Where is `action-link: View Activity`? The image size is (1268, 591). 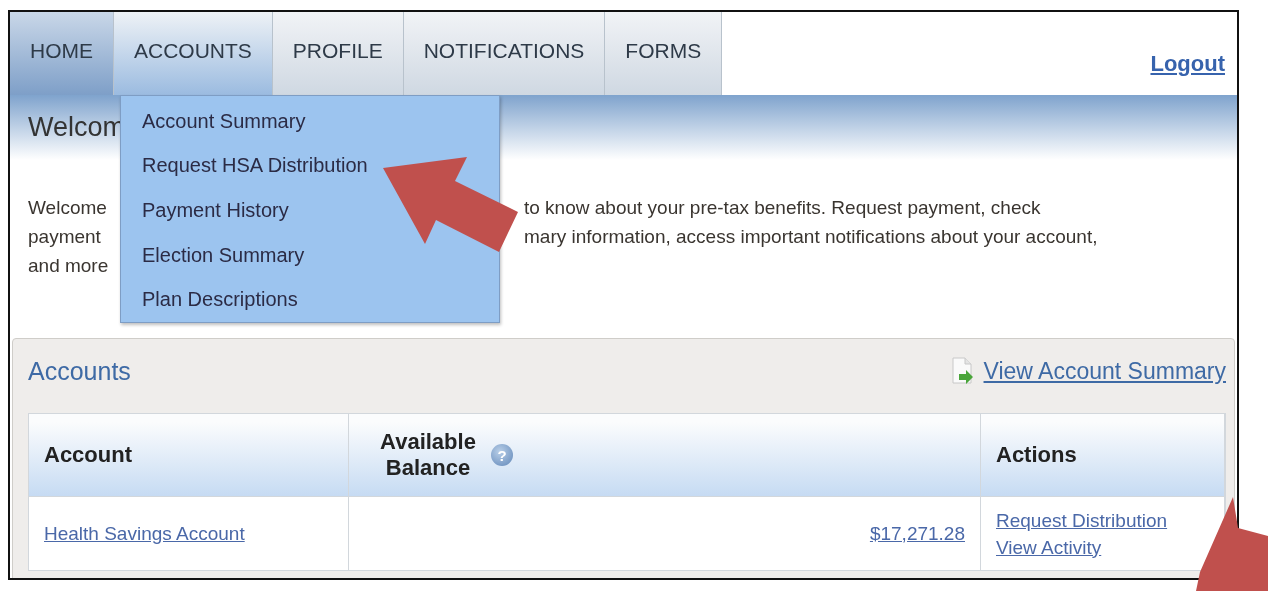
action-link: View Activity is located at coordinates (1049, 547).